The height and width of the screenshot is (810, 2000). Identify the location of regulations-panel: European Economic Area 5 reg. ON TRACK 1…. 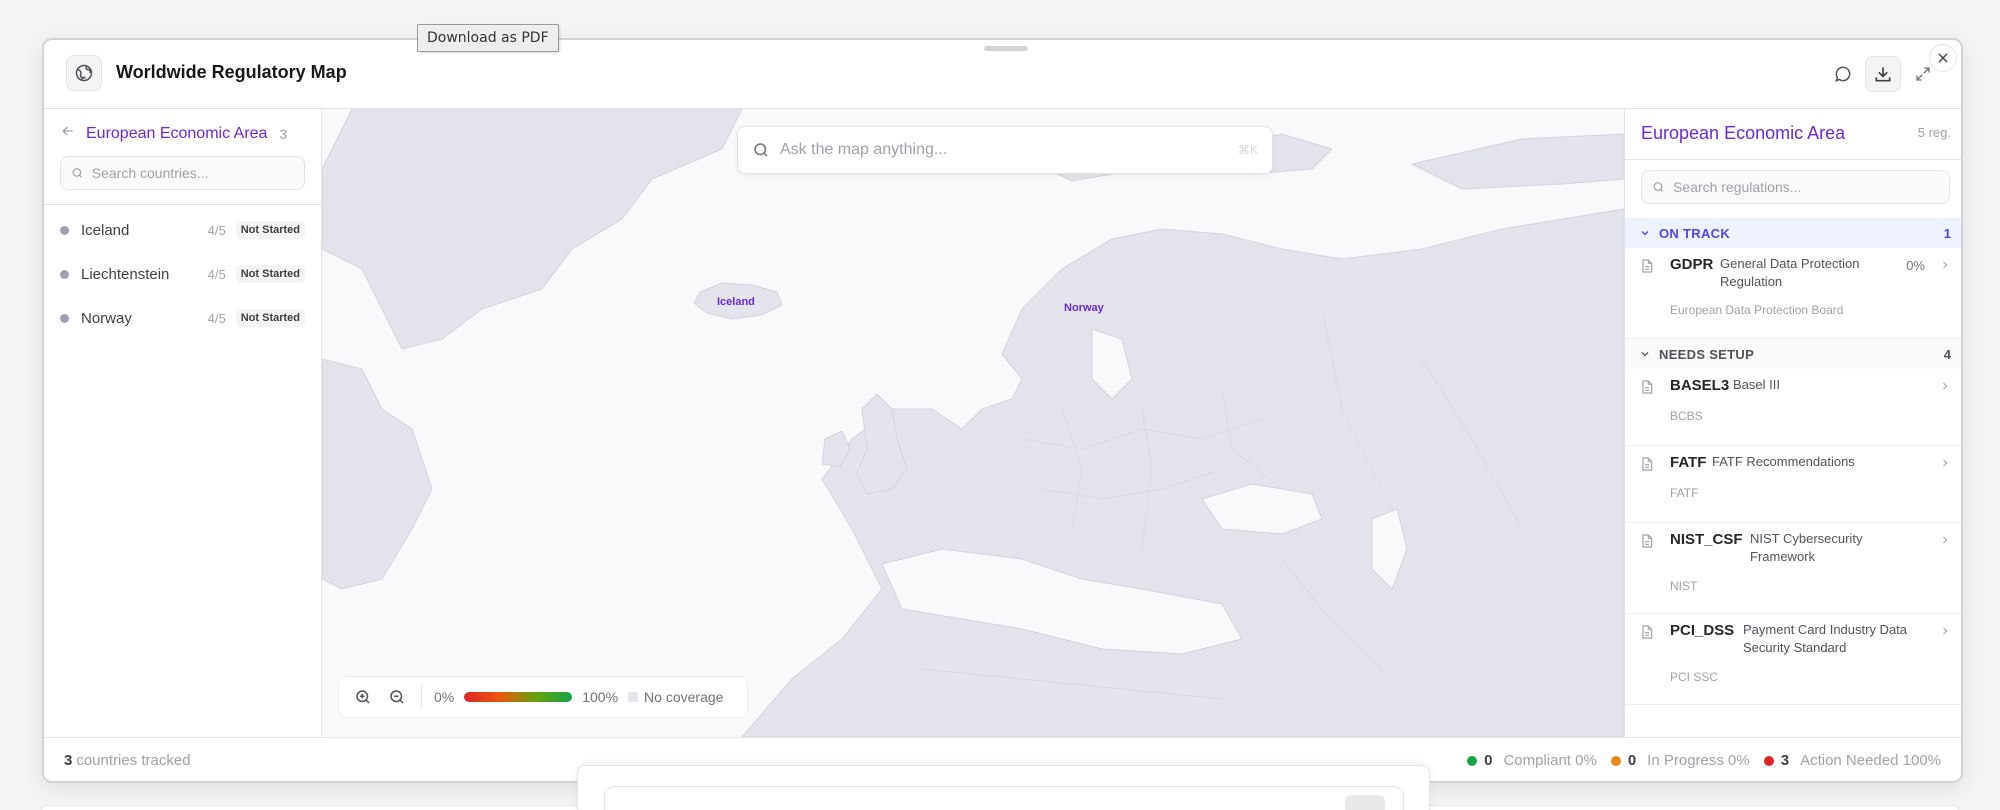
(1792, 423).